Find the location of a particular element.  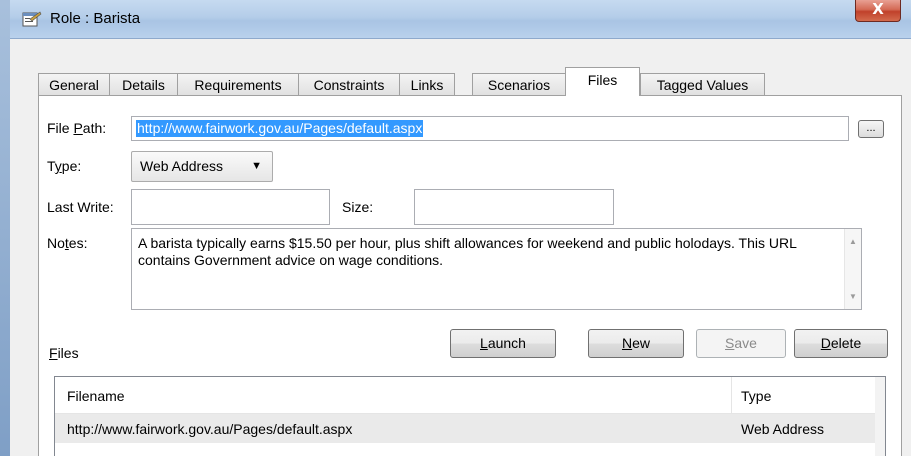

role-properties-icon is located at coordinates (32, 19).